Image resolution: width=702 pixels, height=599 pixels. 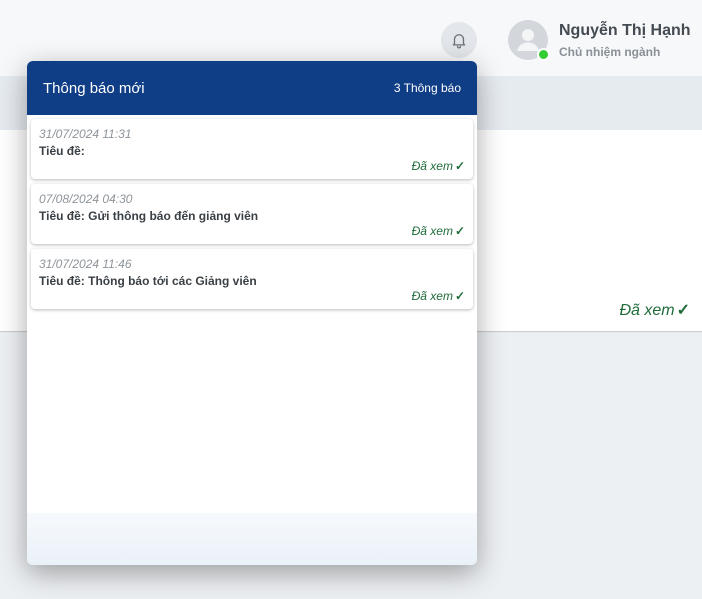 I want to click on user-name: Nguyễn Thị Hạnh, so click(x=625, y=30).